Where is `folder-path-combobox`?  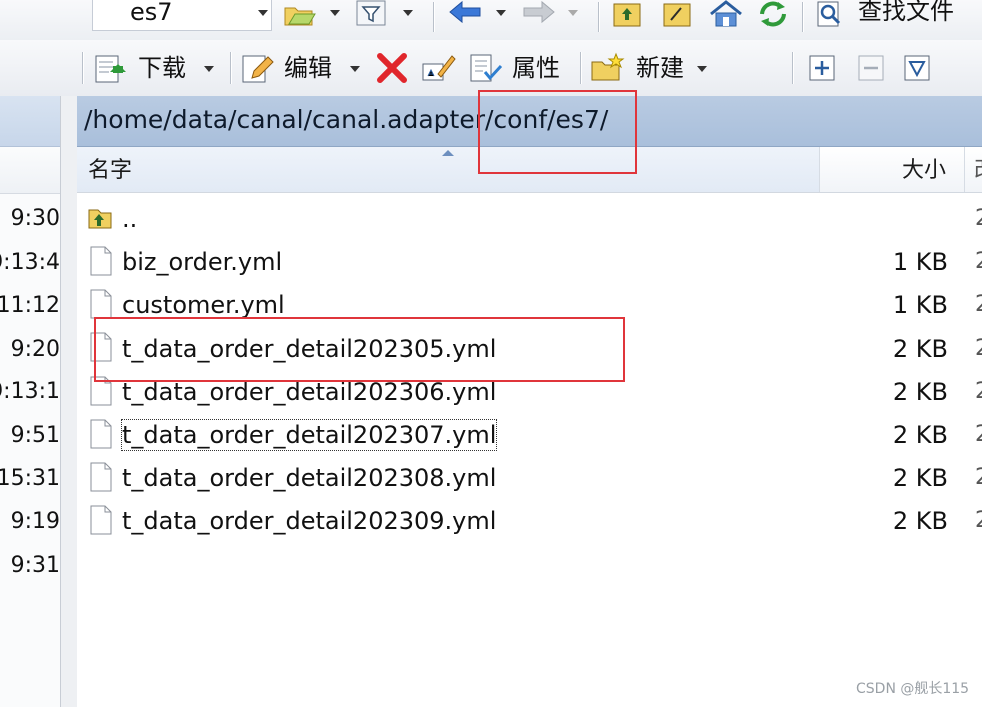 folder-path-combobox is located at coordinates (182, 15).